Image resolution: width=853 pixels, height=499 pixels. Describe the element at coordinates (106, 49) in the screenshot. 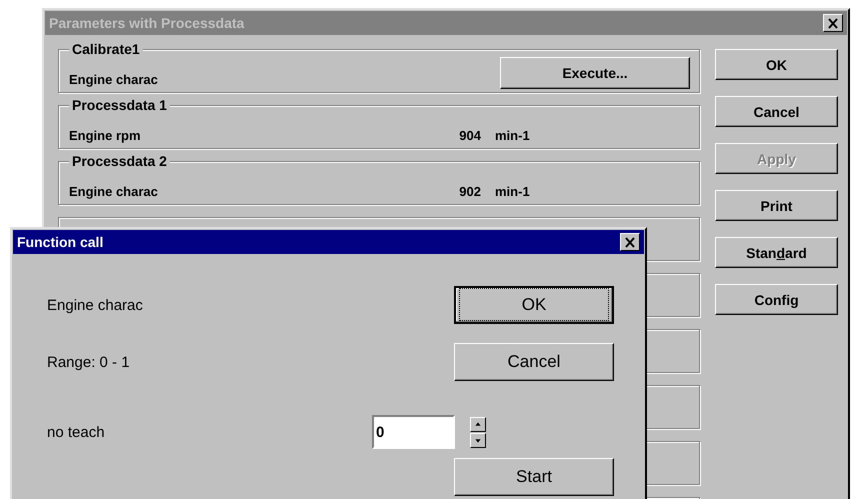

I see `group-title: Calibrate1` at that location.